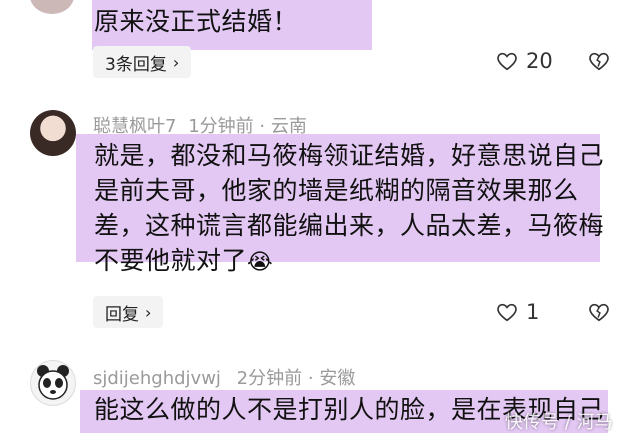 This screenshot has width=640, height=434. I want to click on comment-text-line: 不要他就对了😭, so click(183, 261).